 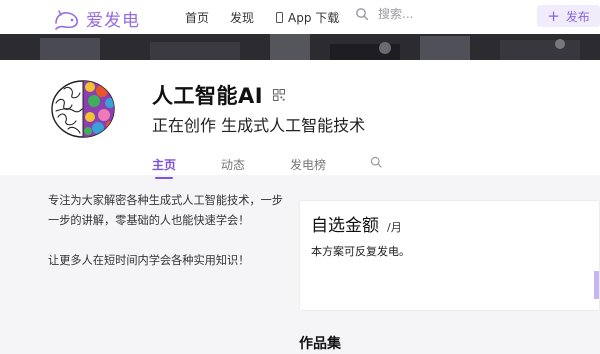 I want to click on nav-app-download-label: App 下载, so click(x=314, y=18).